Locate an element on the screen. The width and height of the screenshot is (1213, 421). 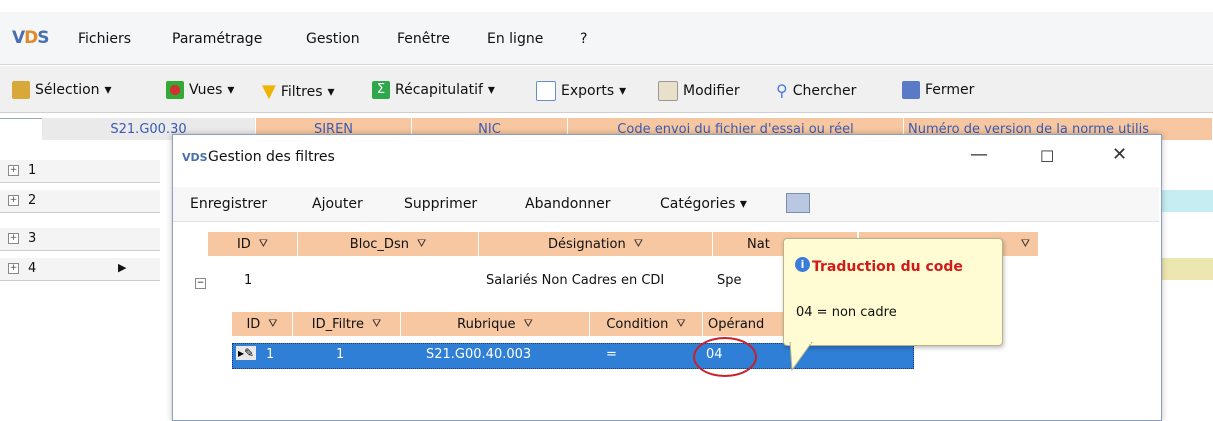
inner-col-header-id: ID ⛛ is located at coordinates (262, 324).